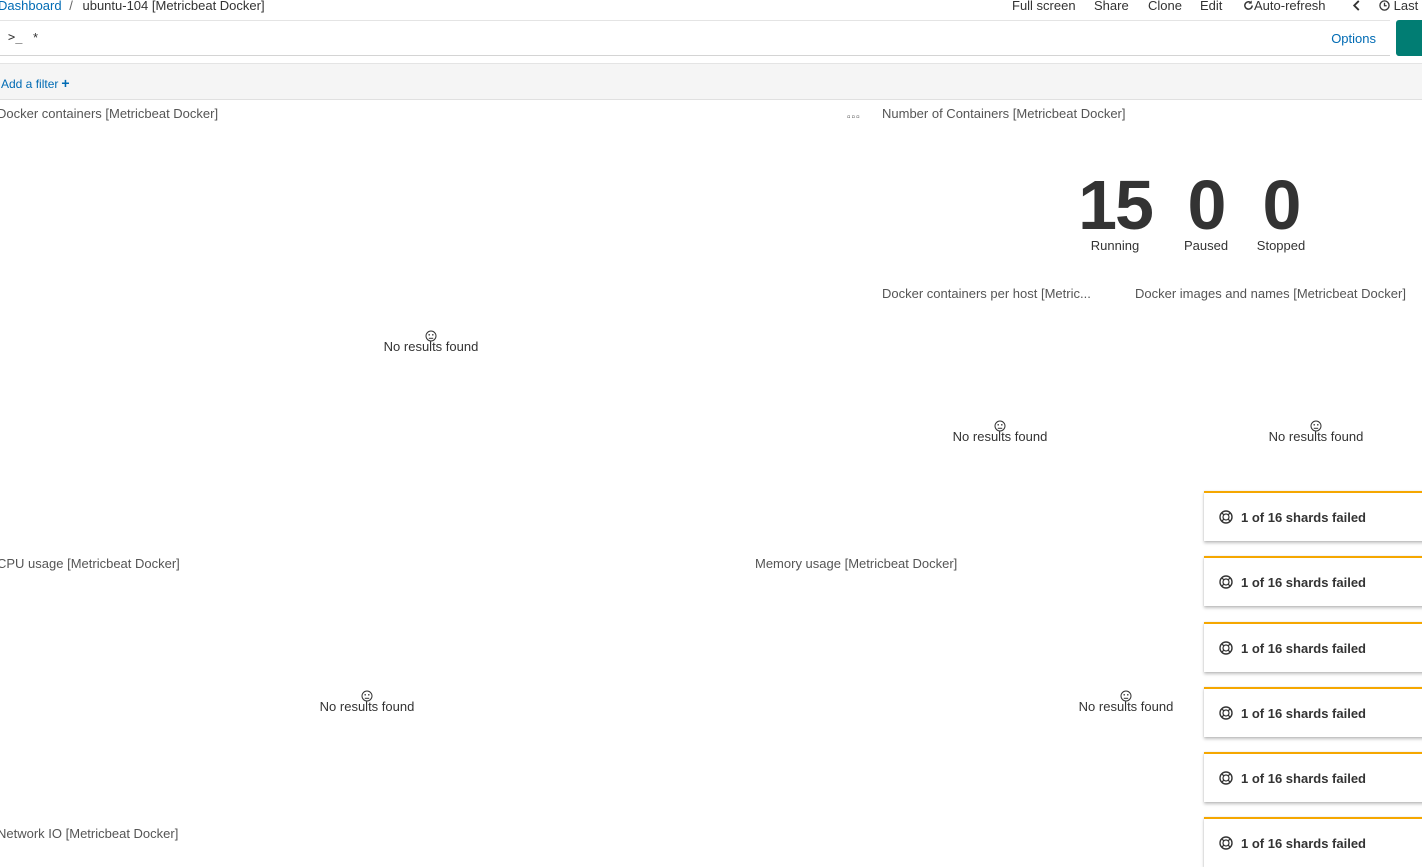  What do you see at coordinates (1111, 6) in the screenshot?
I see `share-button: Share` at bounding box center [1111, 6].